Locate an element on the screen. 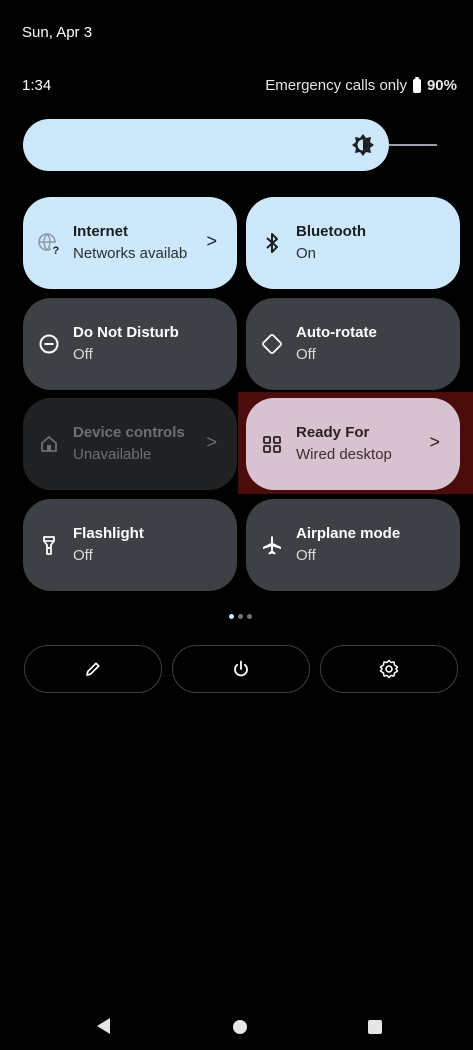 The width and height of the screenshot is (473, 1050). power-icon is located at coordinates (241, 669).